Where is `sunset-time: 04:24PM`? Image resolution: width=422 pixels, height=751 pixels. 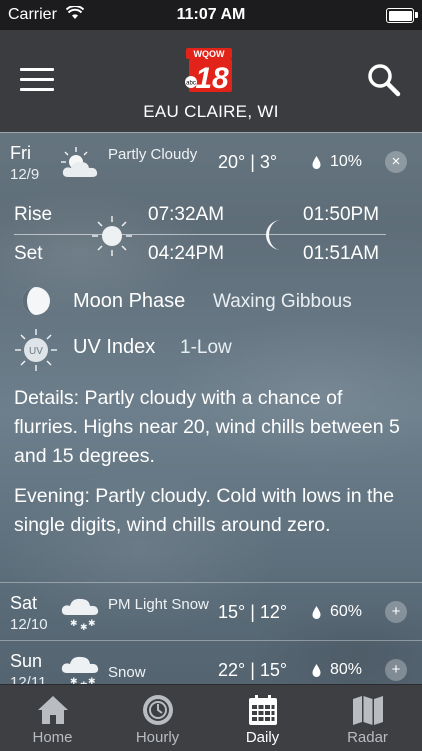
sunset-time: 04:24PM is located at coordinates (186, 253).